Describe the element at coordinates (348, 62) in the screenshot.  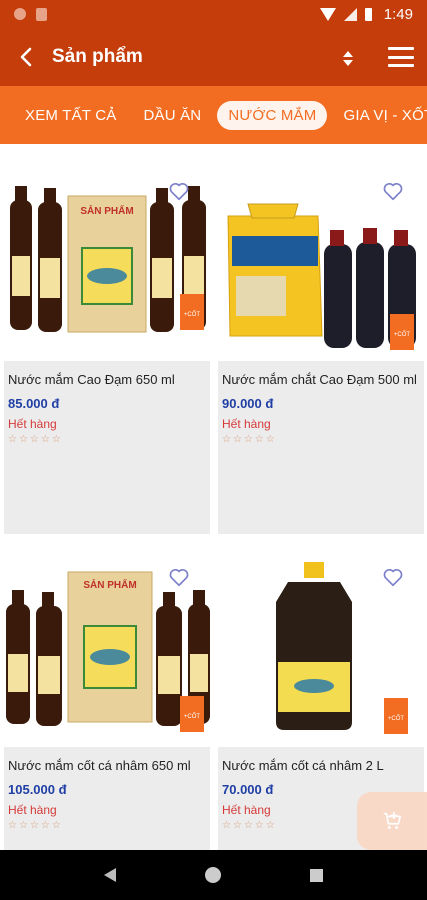
I see `sort-down-icon` at that location.